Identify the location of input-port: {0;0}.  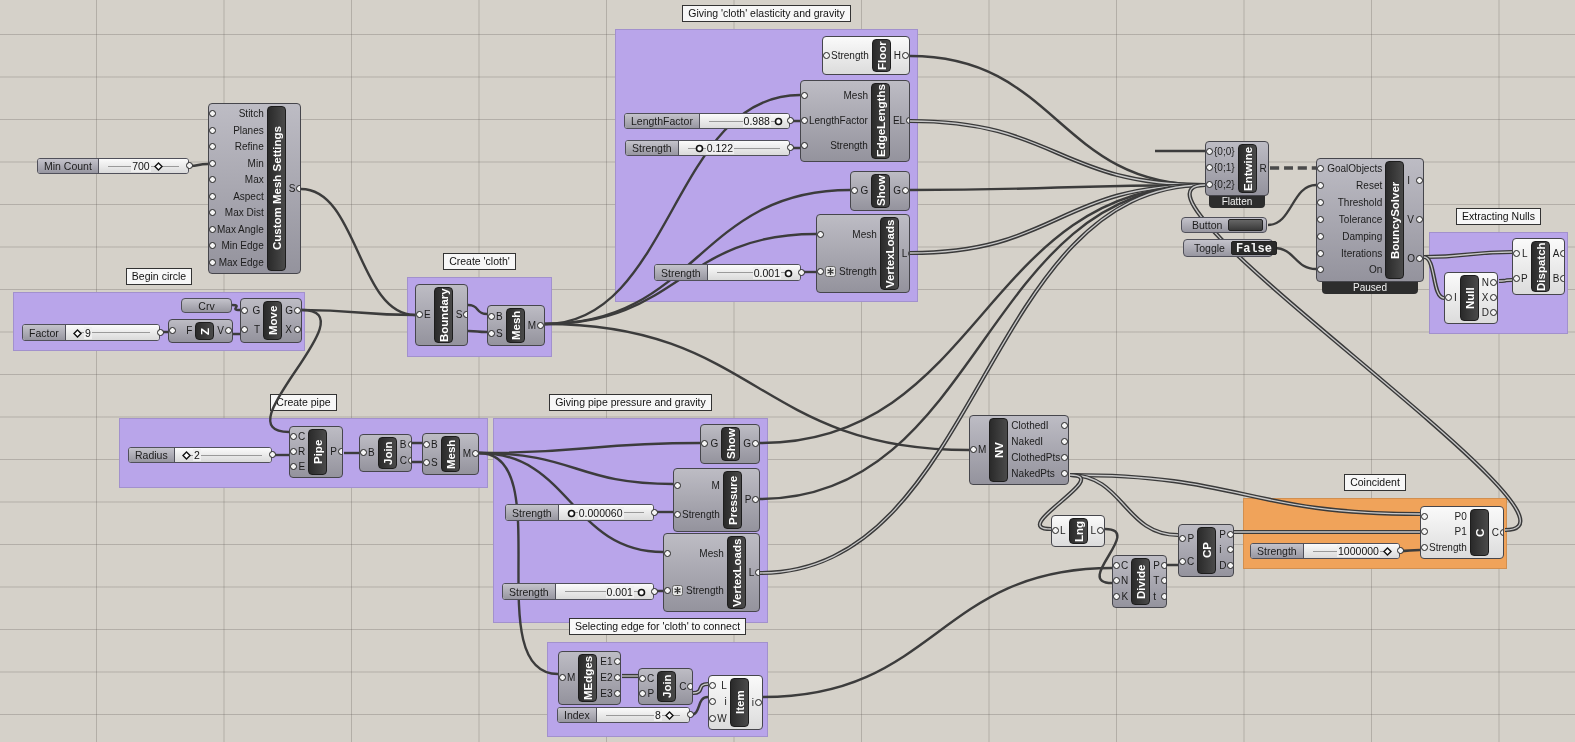
(1222, 152).